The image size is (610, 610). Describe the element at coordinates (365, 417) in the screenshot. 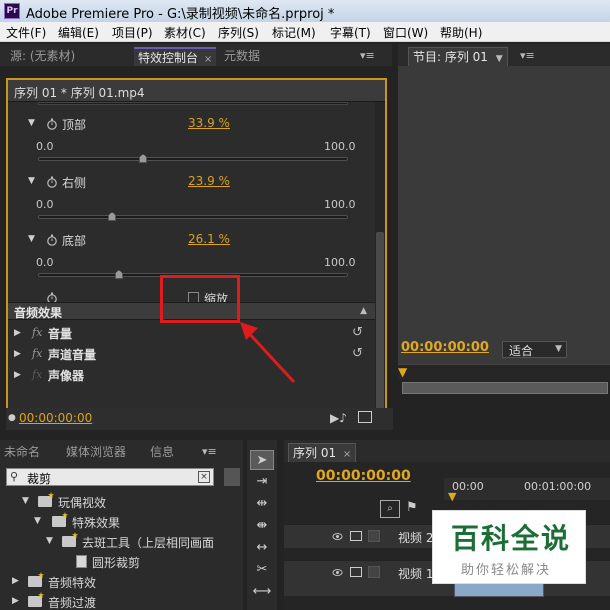

I see `export-icon` at that location.